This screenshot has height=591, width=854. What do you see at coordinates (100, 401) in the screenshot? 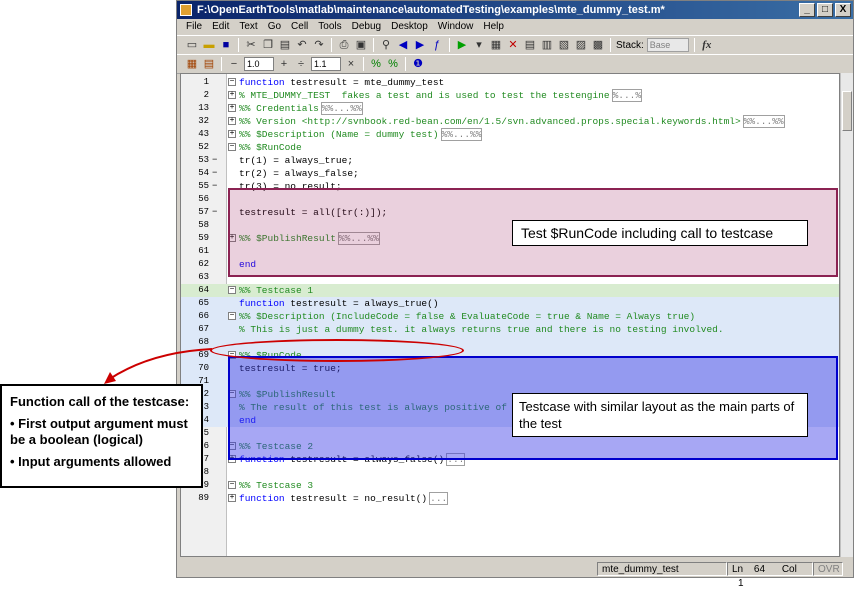
I see `callout-heading: Function call of the testcase:` at bounding box center [100, 401].